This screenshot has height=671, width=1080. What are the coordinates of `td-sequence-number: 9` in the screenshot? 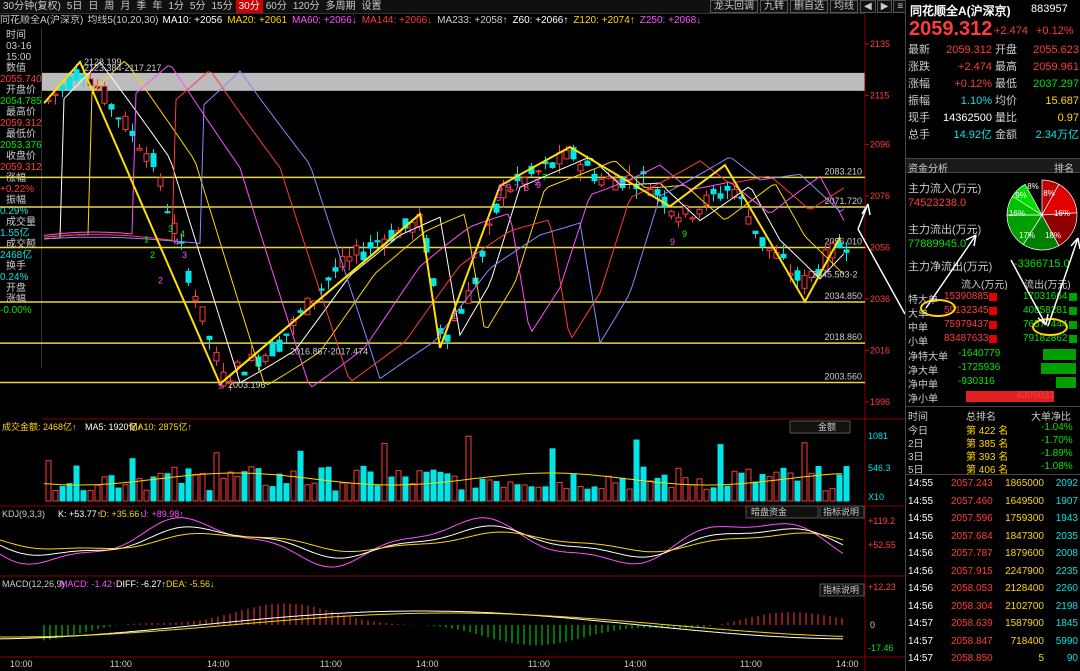 It's located at (536, 183).